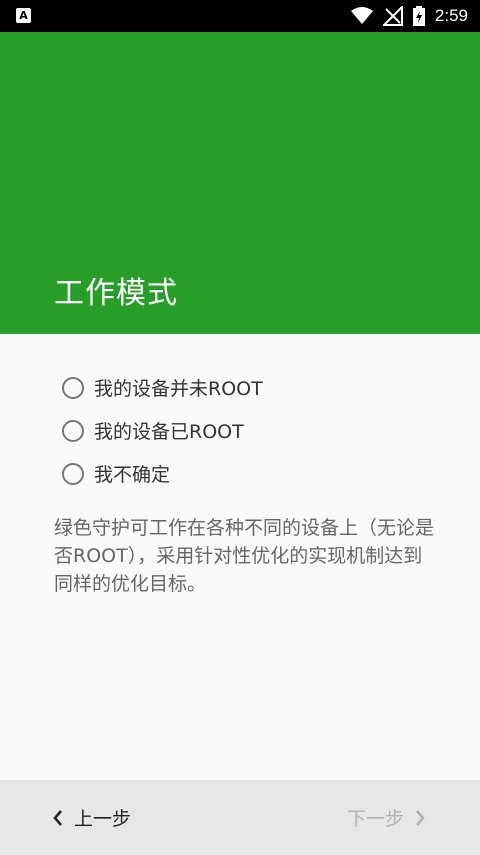 The image size is (480, 855). What do you see at coordinates (418, 16) in the screenshot?
I see `battery-charging-icon` at bounding box center [418, 16].